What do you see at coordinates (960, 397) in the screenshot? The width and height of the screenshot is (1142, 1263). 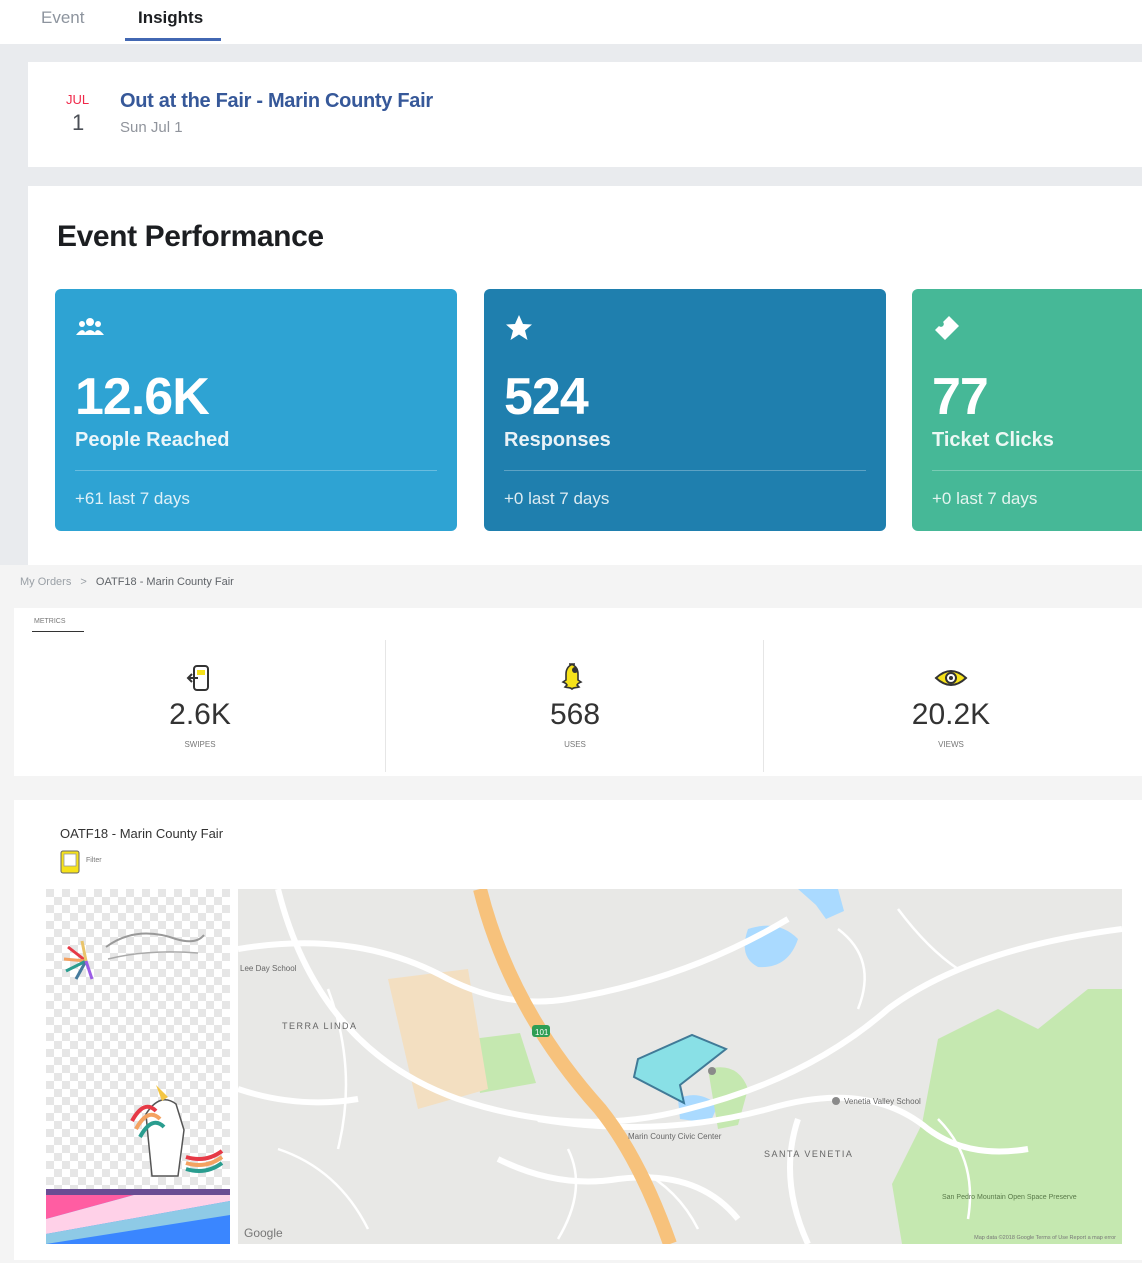 I see `stat-value: 77` at bounding box center [960, 397].